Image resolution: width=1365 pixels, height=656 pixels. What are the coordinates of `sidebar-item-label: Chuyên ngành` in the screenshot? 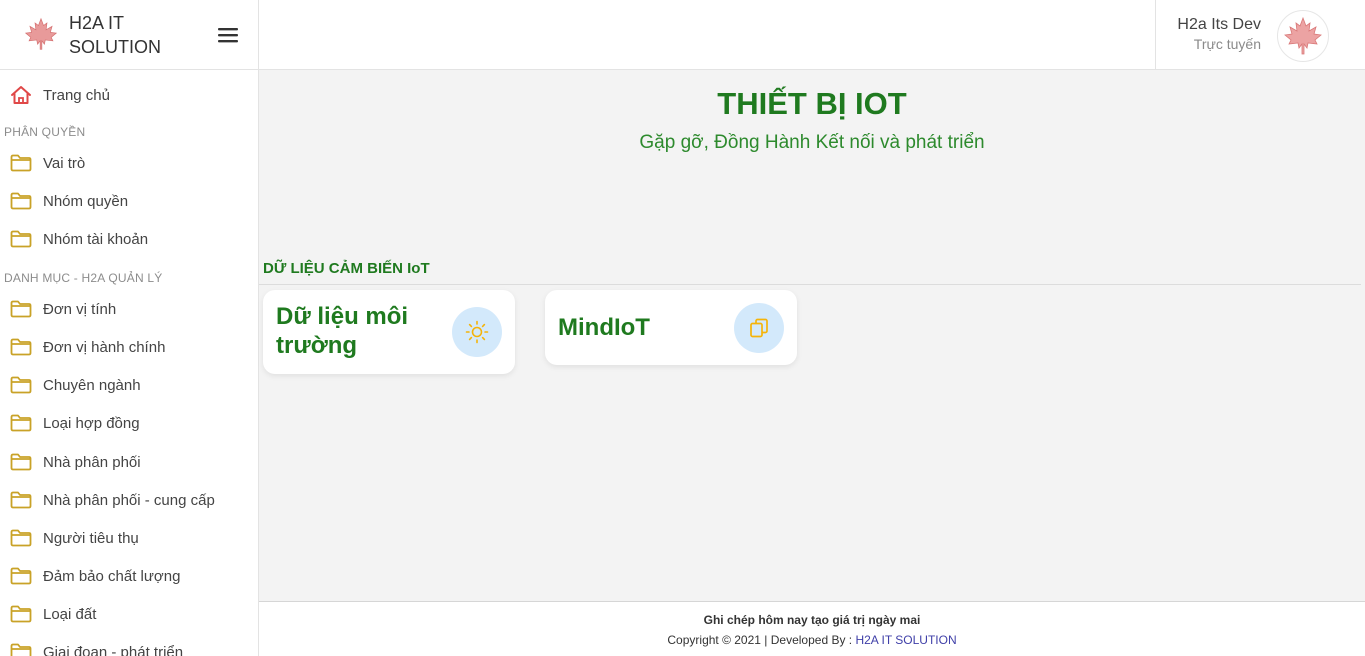 It's located at (92, 385).